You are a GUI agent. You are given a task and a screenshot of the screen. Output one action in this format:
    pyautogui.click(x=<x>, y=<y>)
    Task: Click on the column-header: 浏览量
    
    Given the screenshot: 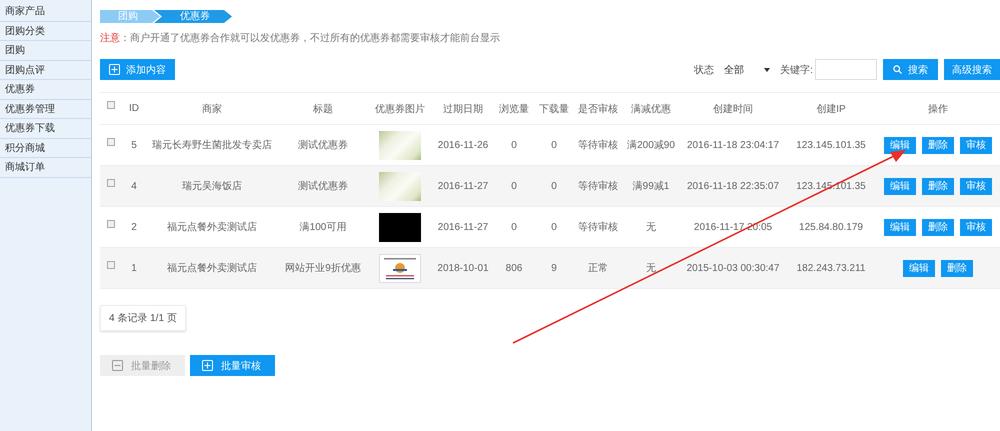 What is the action you would take?
    pyautogui.click(x=514, y=108)
    